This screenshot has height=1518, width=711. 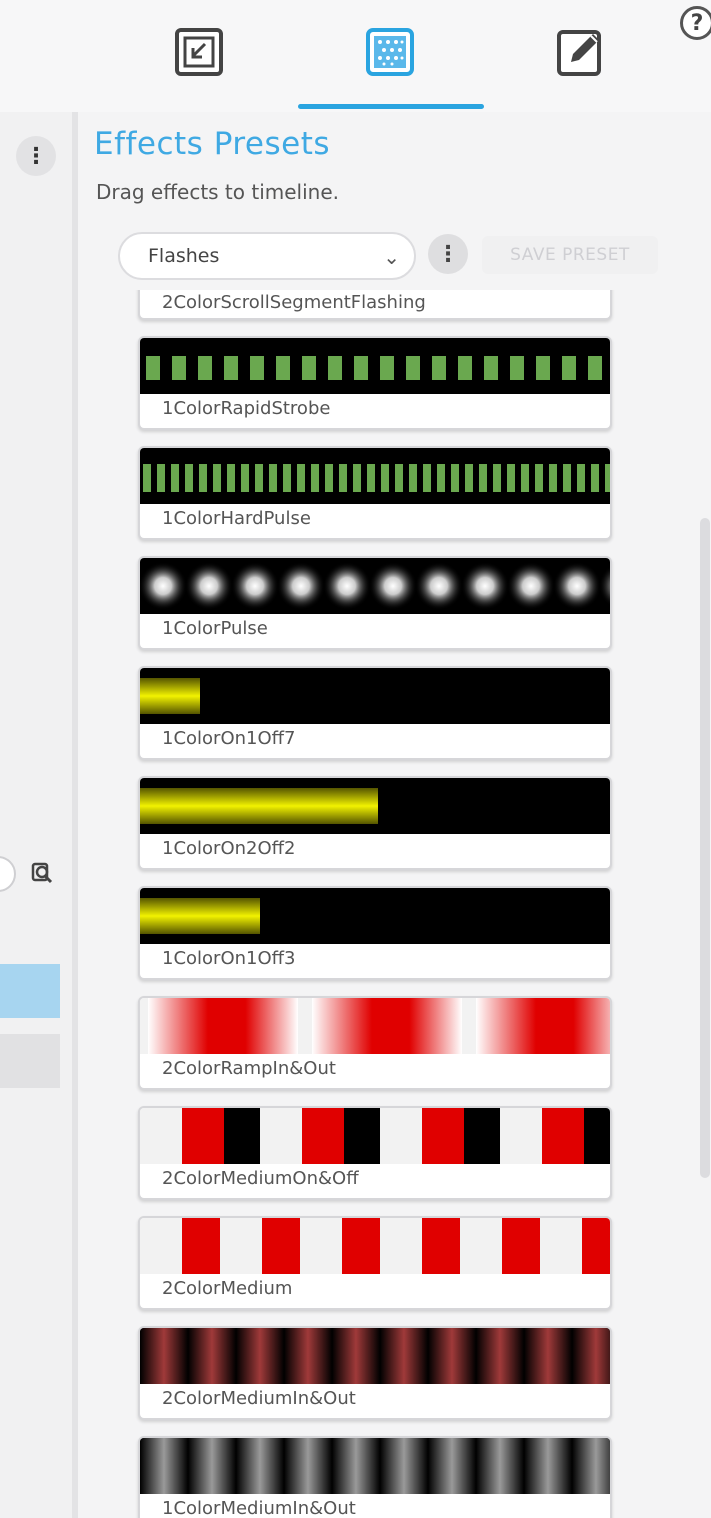 I want to click on preset-label: 2ColorMedium, so click(x=227, y=1288).